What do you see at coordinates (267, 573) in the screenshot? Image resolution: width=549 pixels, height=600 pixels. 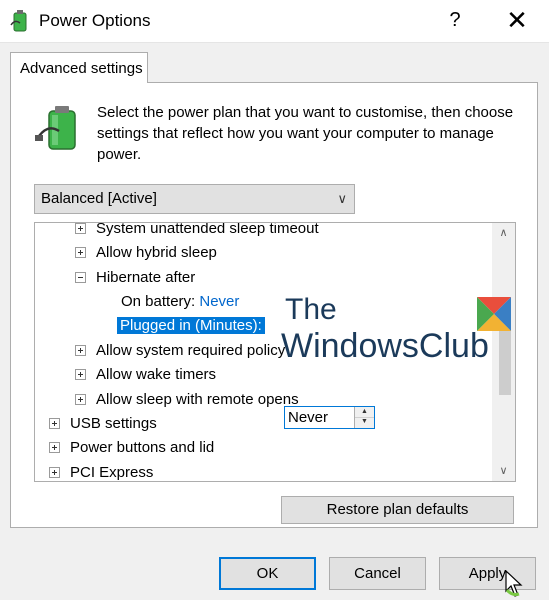 I see `ok-button: OK` at bounding box center [267, 573].